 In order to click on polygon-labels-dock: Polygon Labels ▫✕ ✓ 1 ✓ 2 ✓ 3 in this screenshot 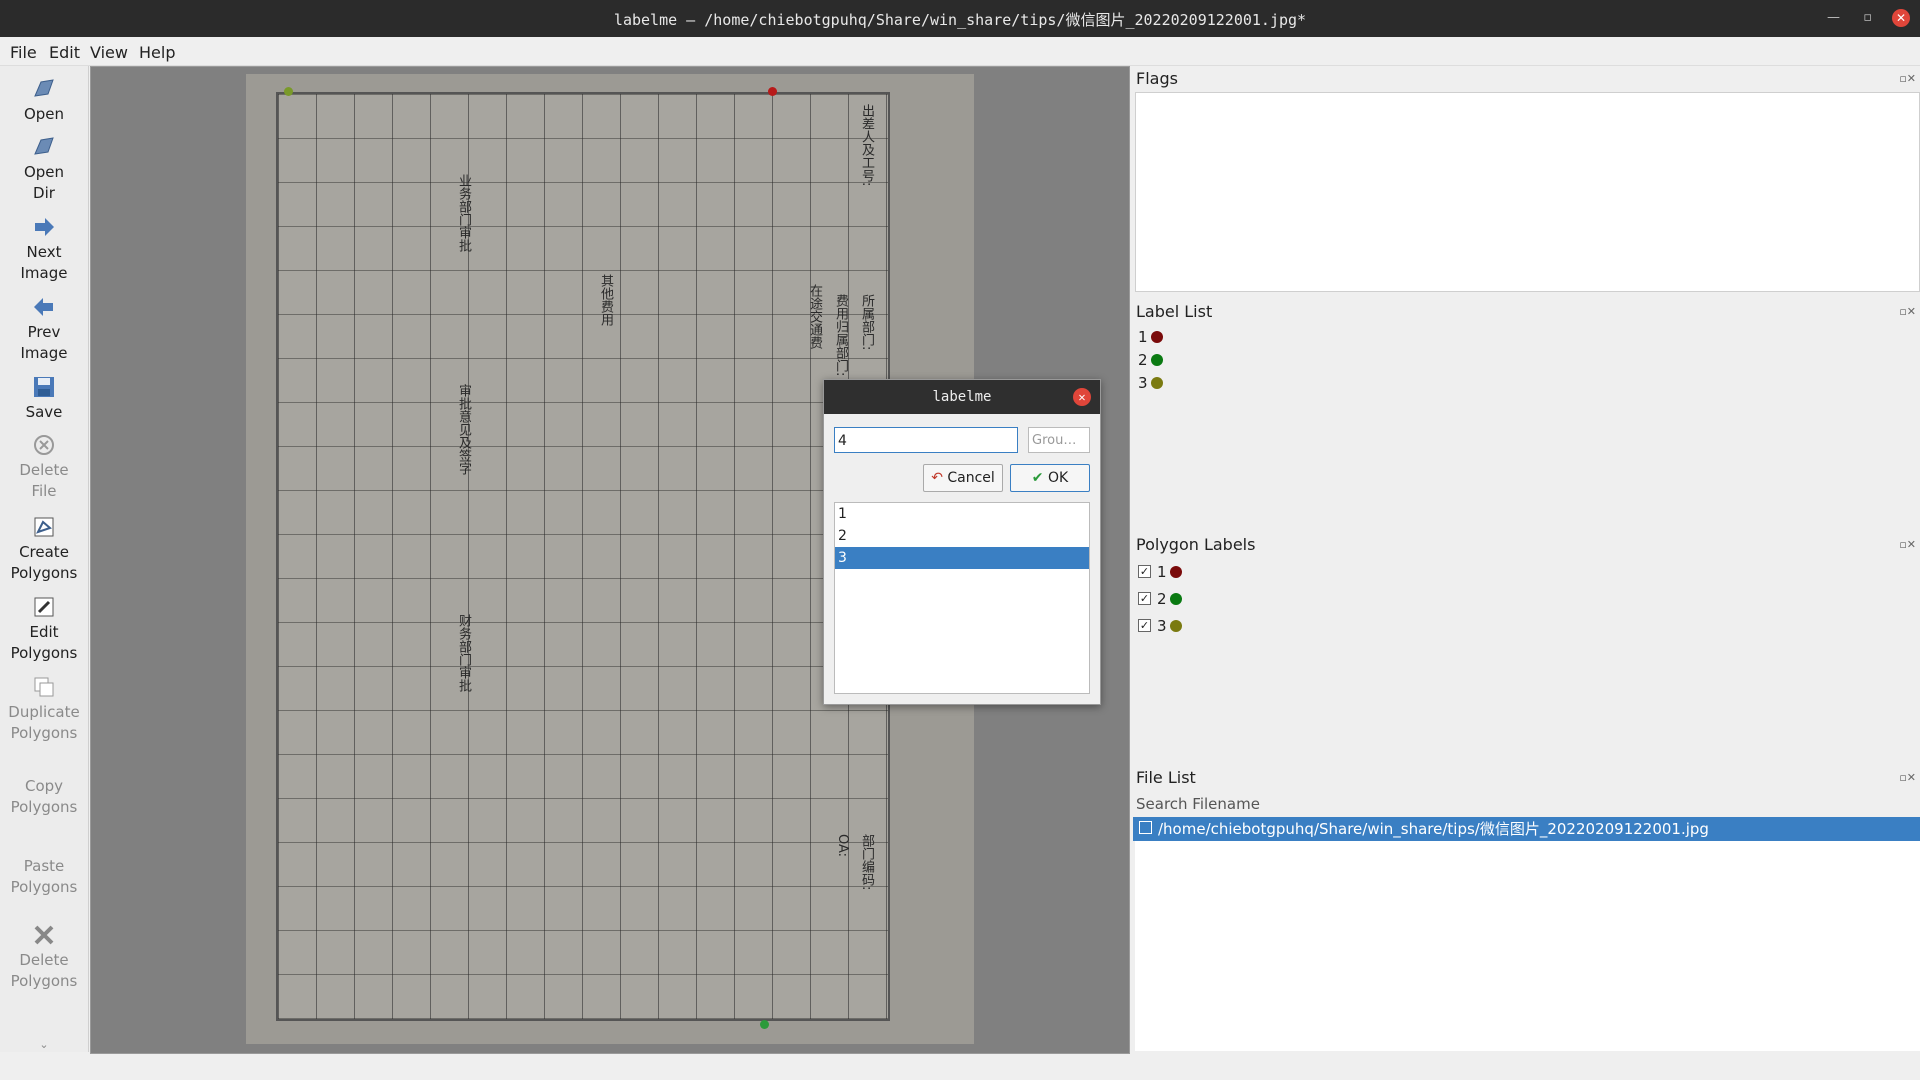, I will do `click(1526, 646)`.